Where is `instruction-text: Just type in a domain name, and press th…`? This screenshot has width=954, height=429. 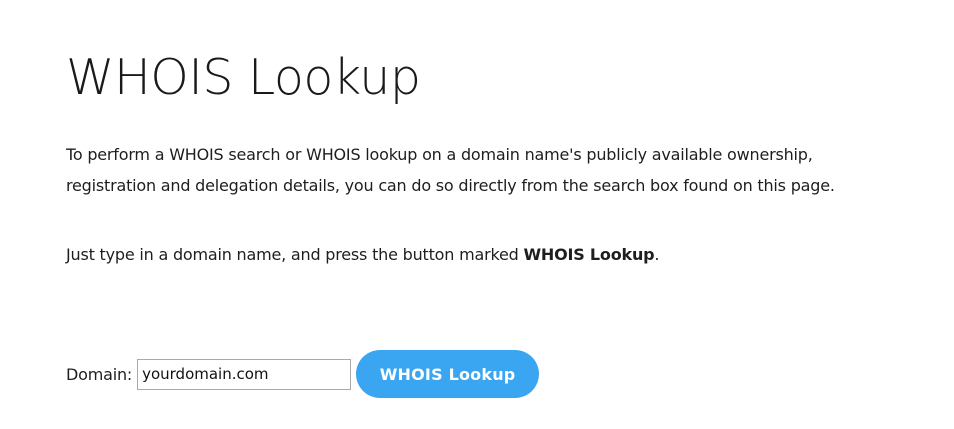
instruction-text: Just type in a domain name, and press th… is located at coordinates (295, 254).